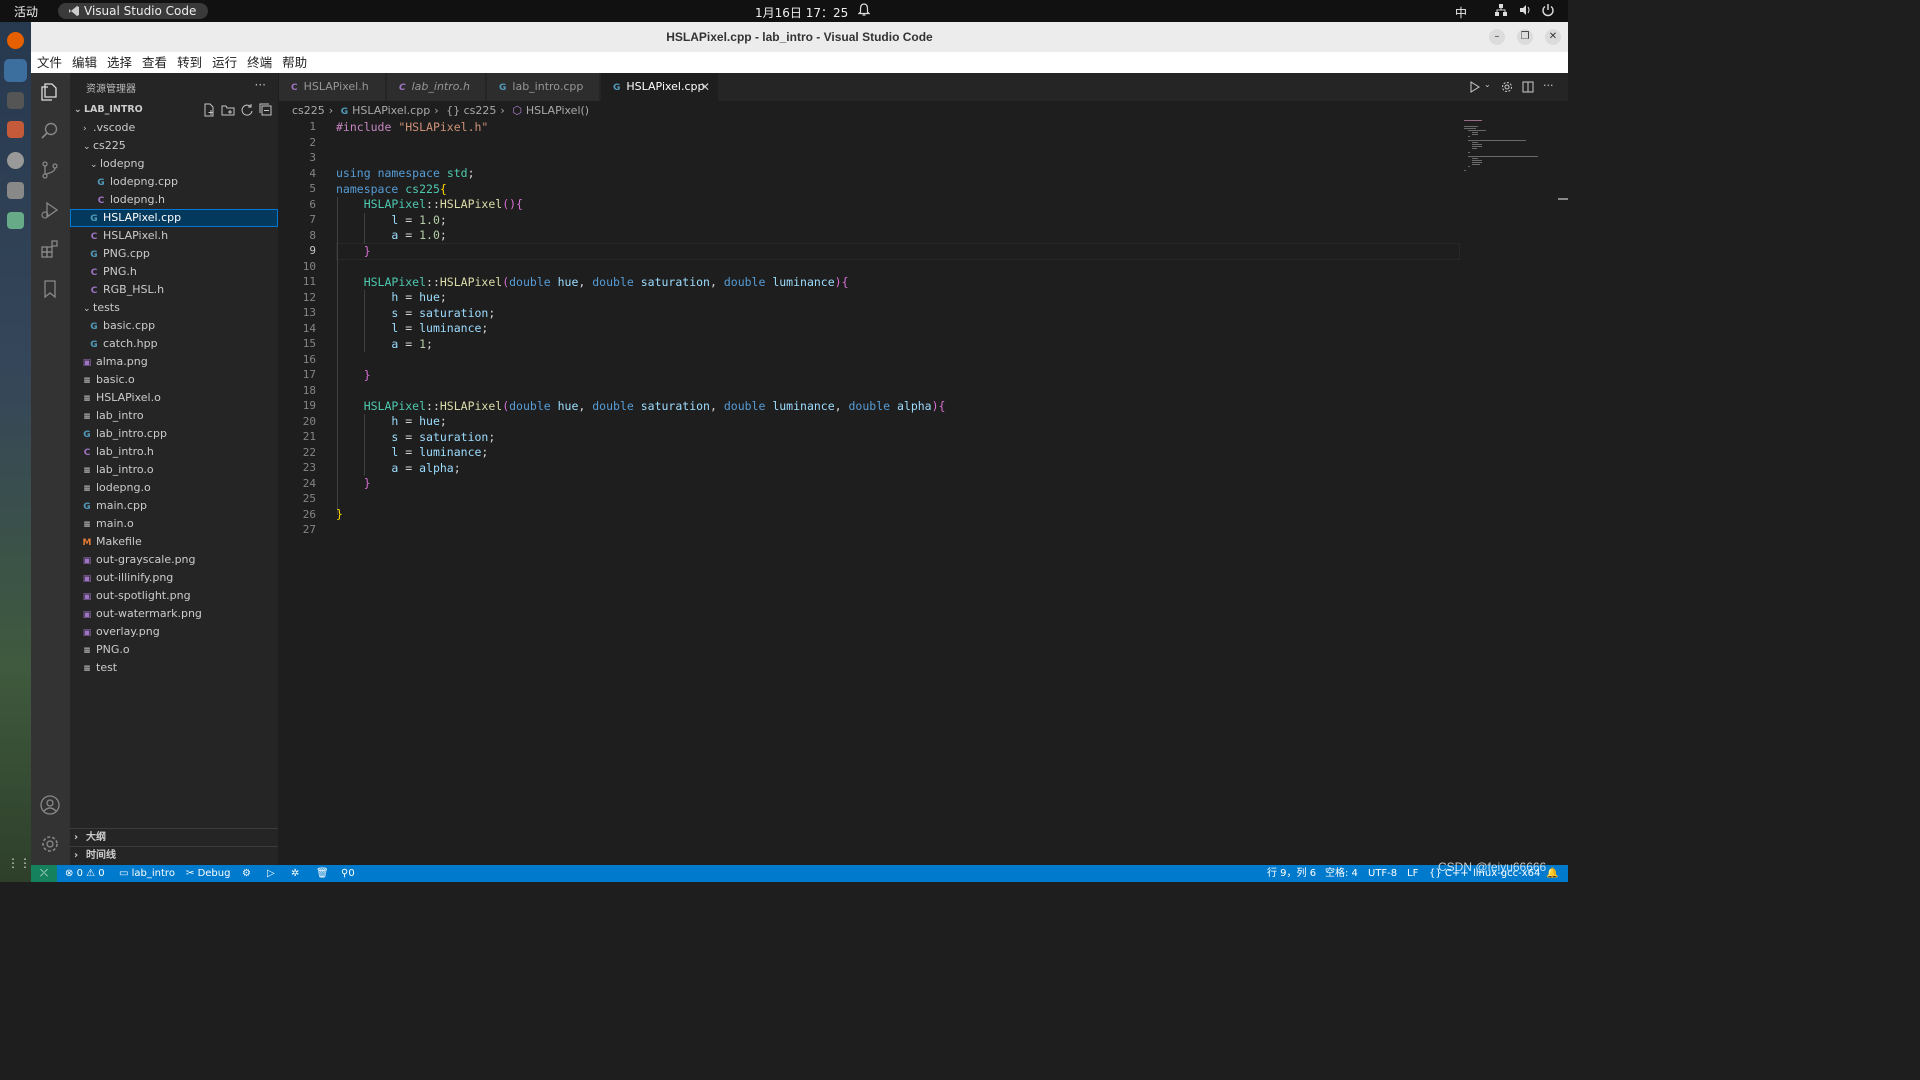 Image resolution: width=1920 pixels, height=1080 pixels. Describe the element at coordinates (801, 12) in the screenshot. I see `clock: 1月16日 17：25` at that location.